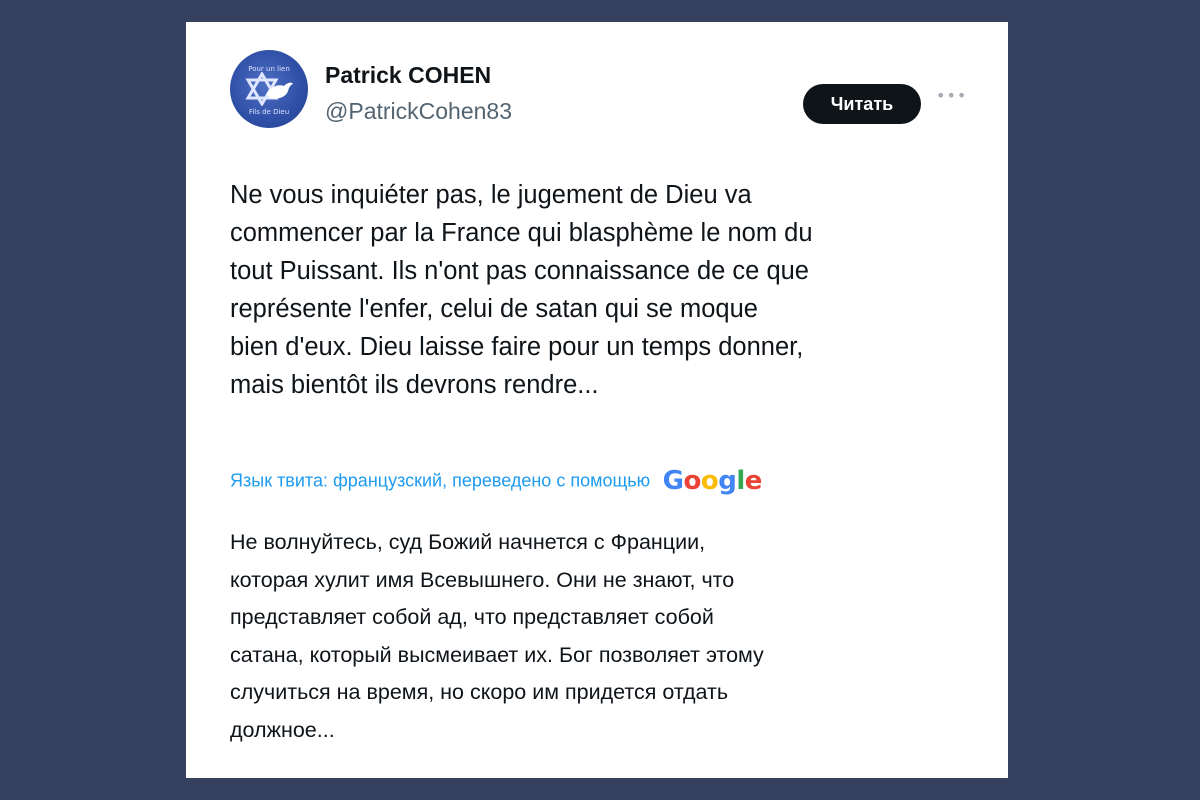 The image size is (1200, 800). I want to click on google-logo: Google, so click(712, 481).